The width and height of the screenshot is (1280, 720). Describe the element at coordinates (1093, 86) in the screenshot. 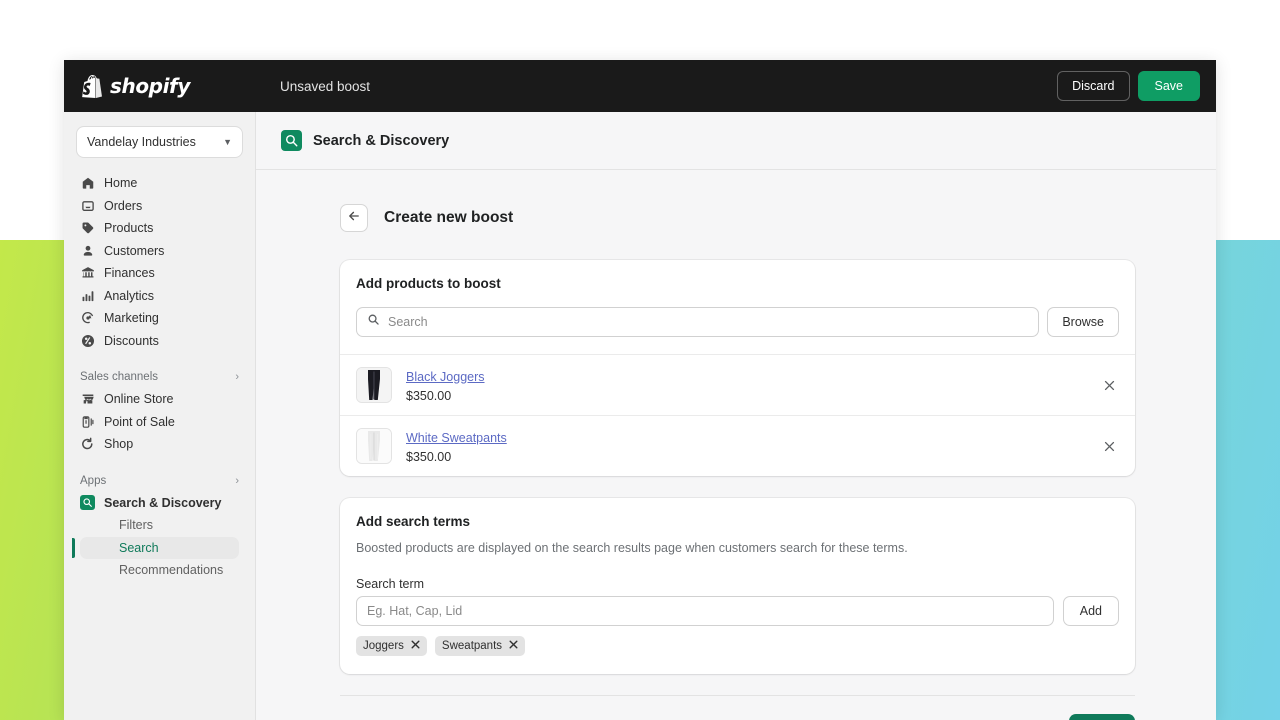

I see `discard-button: Discard` at that location.